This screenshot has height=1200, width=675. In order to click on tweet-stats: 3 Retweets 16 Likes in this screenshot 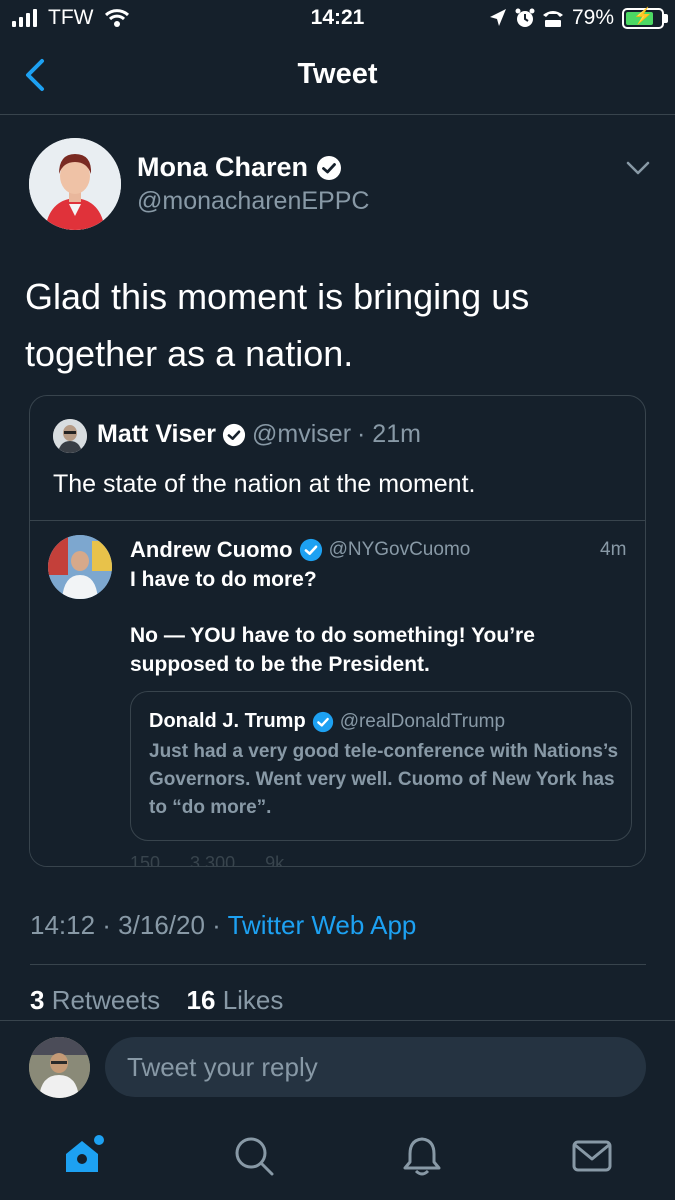, I will do `click(156, 1000)`.